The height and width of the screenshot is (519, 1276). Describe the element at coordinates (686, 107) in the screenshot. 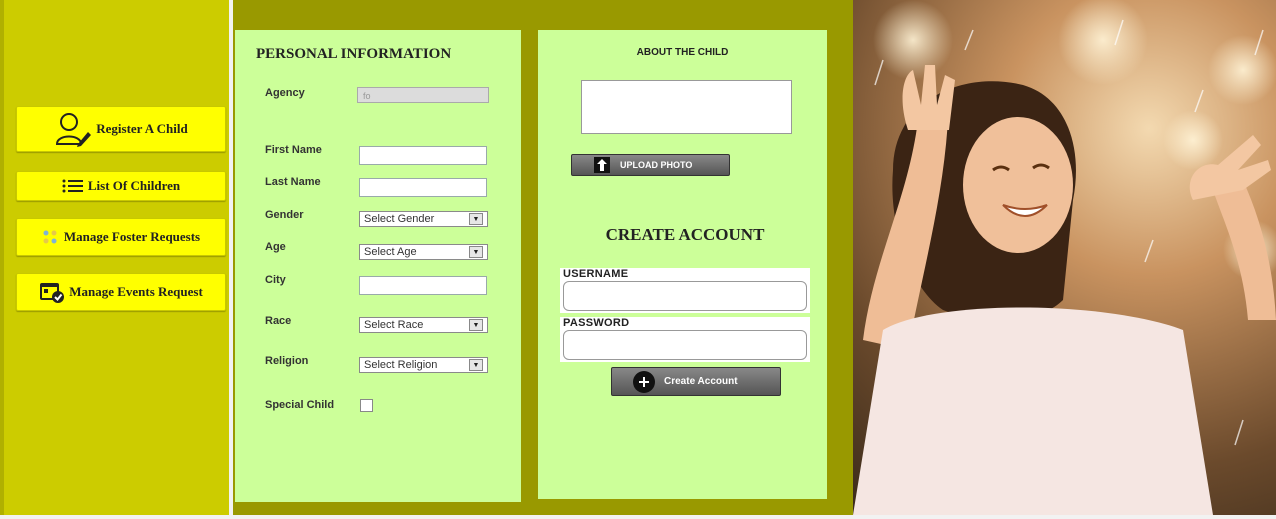

I see `about-child-textarea` at that location.